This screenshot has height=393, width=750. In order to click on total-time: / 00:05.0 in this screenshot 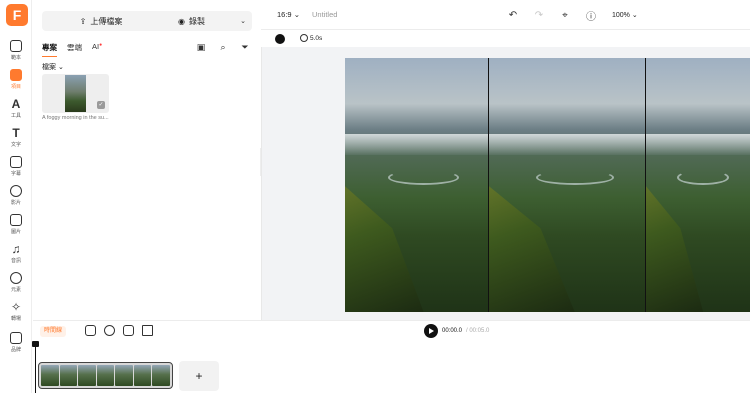, I will do `click(478, 331)`.